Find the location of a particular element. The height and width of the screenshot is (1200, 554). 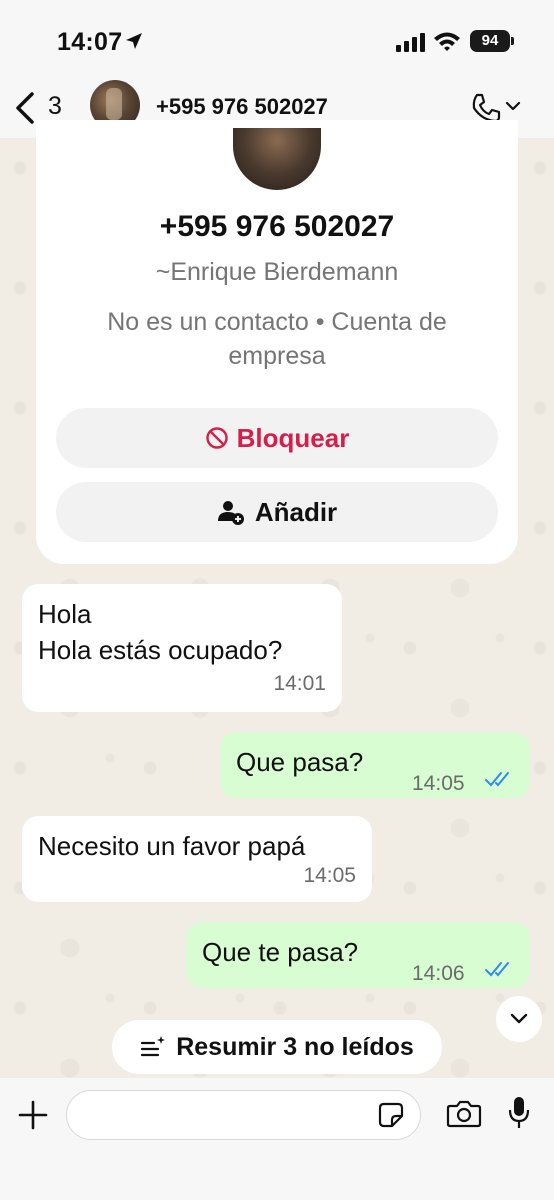

scroll-to-bottom-button is located at coordinates (519, 1019).